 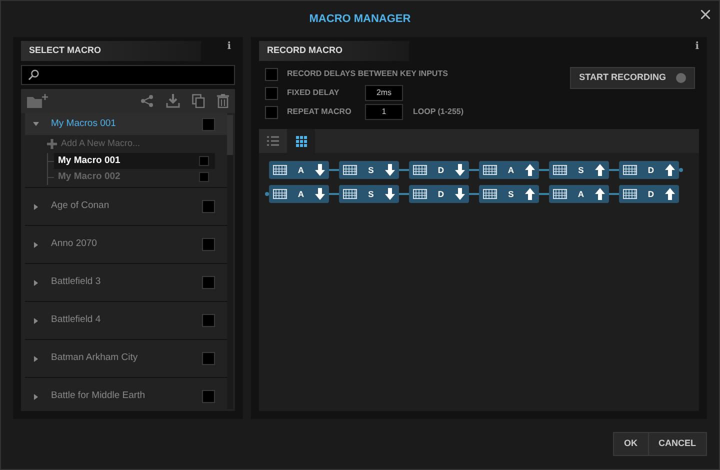 I want to click on new-folder-icon, so click(x=38, y=101).